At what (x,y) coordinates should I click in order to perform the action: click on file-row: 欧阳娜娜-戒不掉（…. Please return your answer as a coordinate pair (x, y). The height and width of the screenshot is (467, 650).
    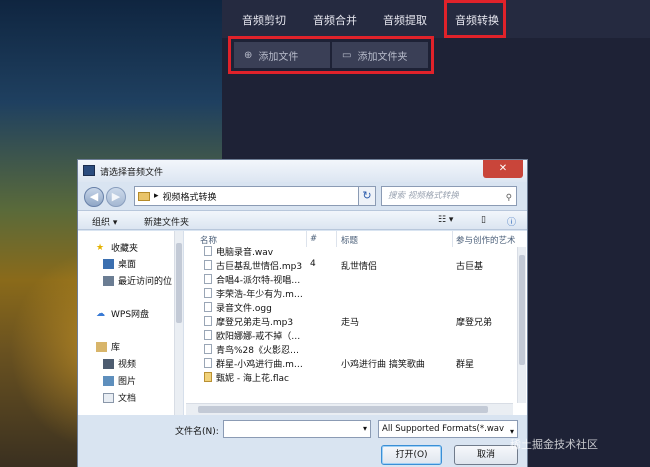
    Looking at the image, I should click on (351, 335).